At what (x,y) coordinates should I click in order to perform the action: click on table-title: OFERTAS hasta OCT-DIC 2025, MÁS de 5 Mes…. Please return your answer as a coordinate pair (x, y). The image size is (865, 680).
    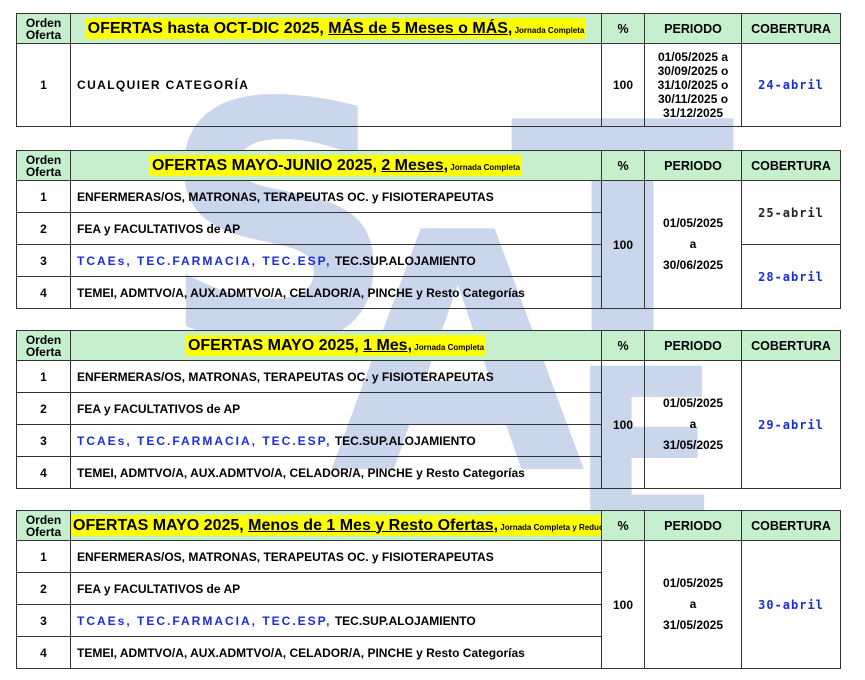
    Looking at the image, I should click on (336, 28).